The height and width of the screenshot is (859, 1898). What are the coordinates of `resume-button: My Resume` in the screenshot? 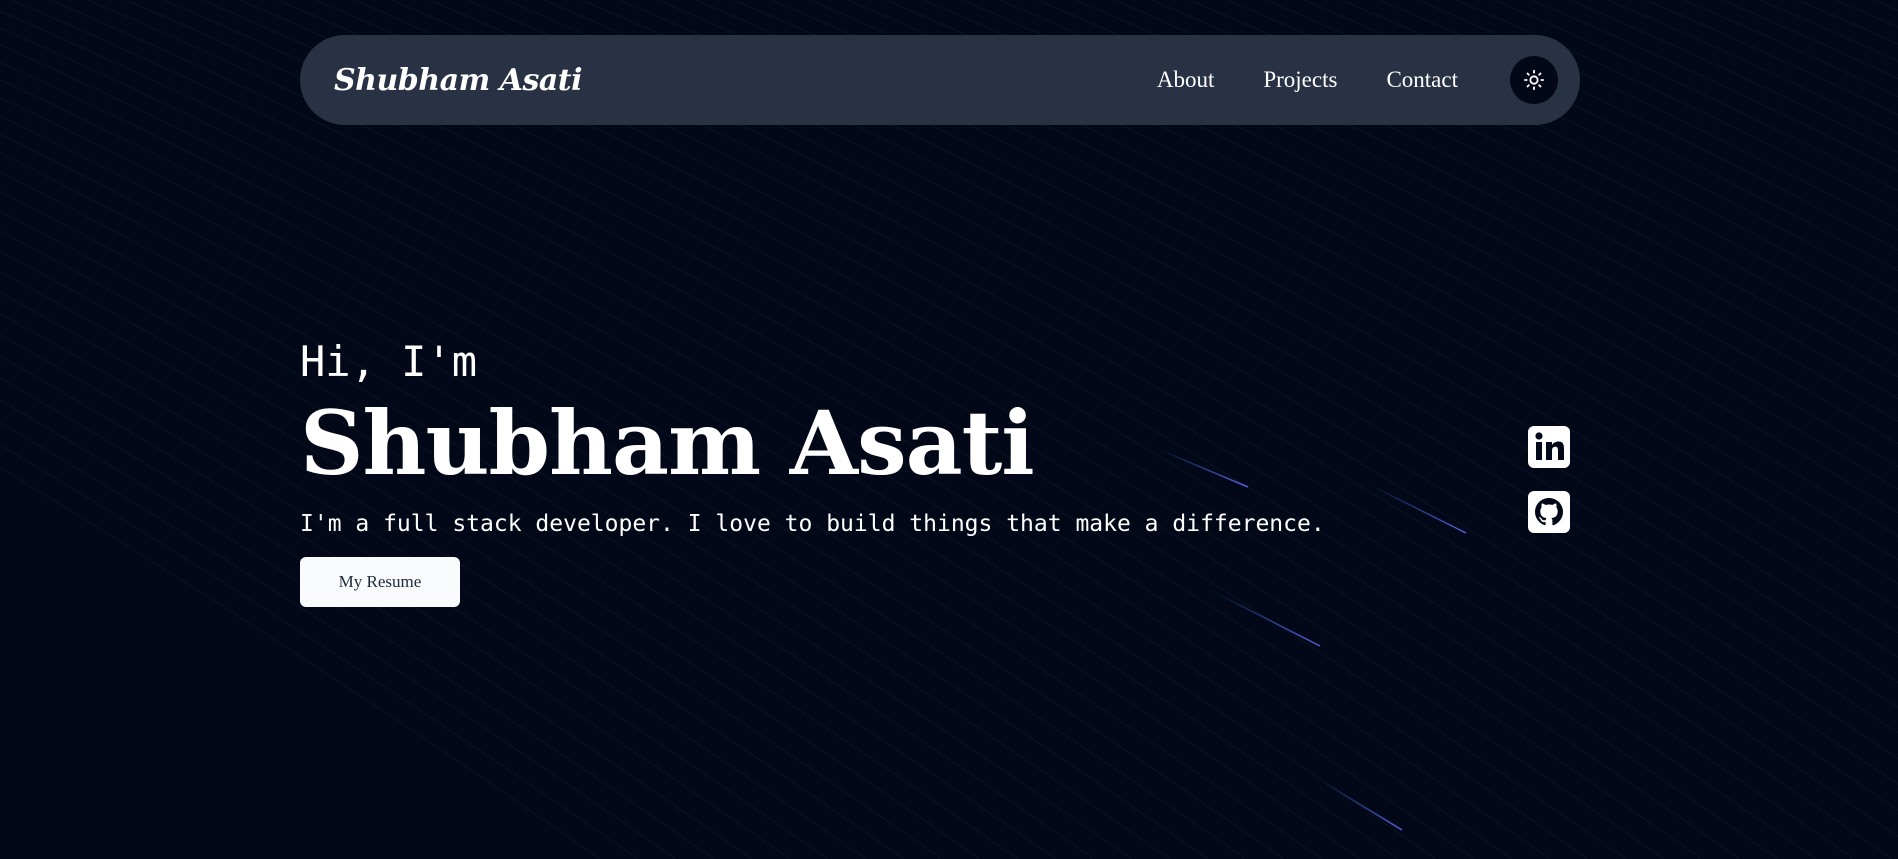 It's located at (380, 582).